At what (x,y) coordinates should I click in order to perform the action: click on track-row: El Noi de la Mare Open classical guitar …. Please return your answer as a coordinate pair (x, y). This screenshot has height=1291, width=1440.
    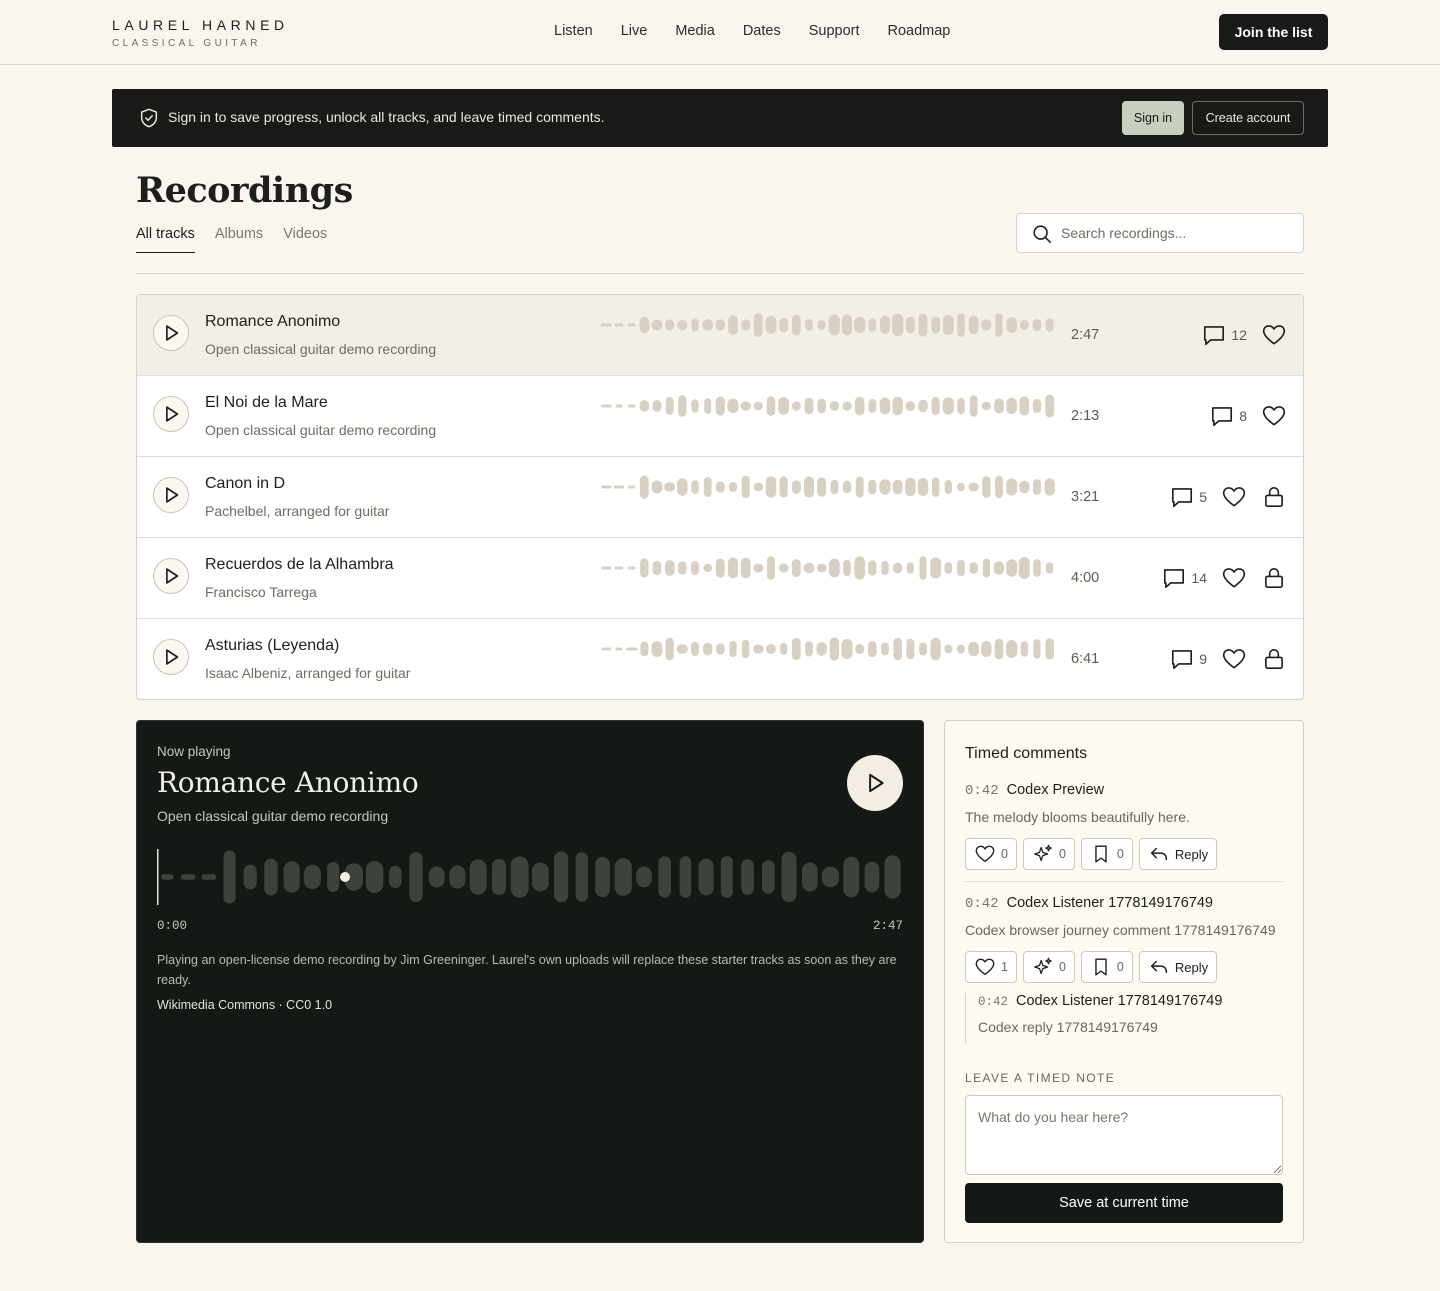
    Looking at the image, I should click on (720, 416).